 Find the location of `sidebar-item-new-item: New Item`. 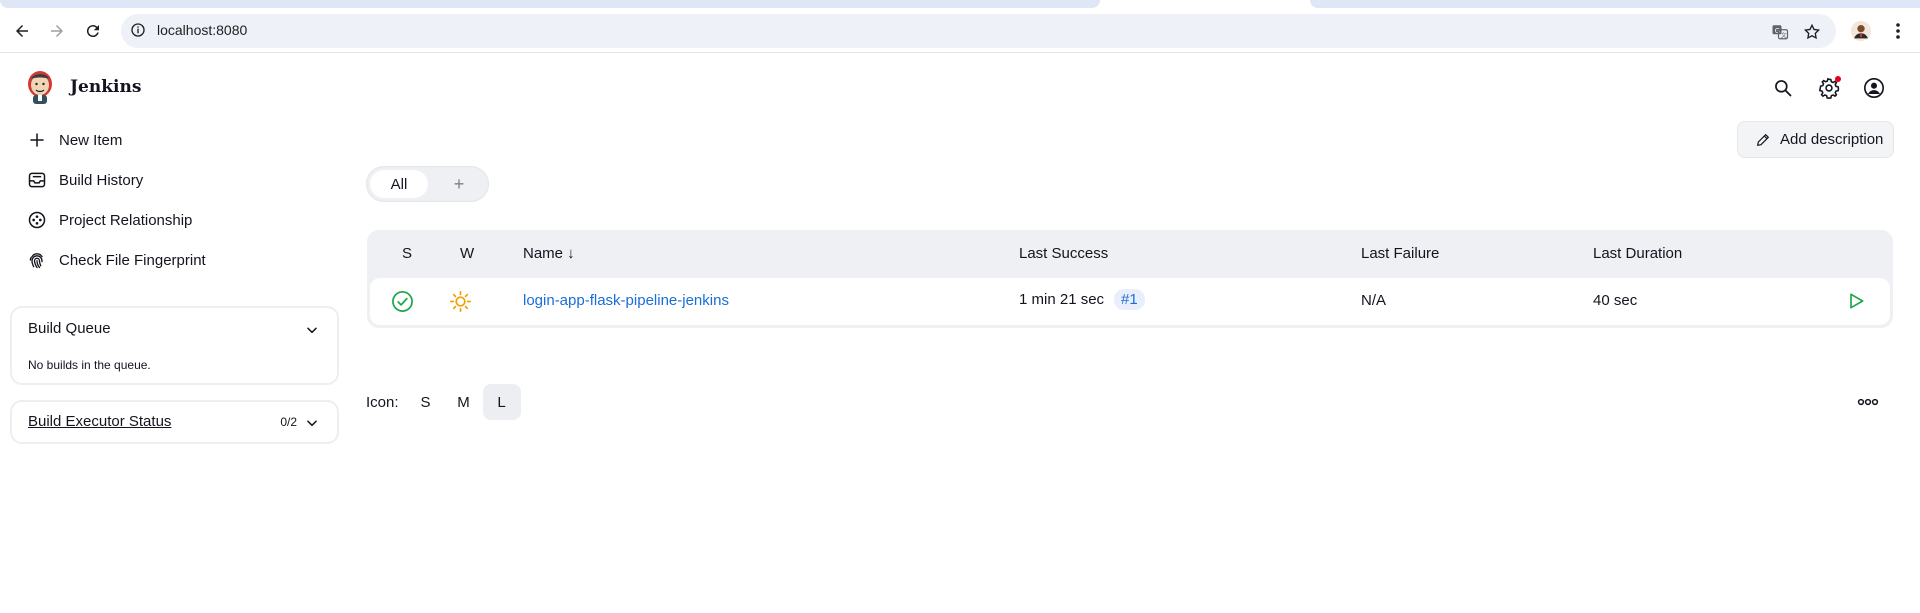

sidebar-item-new-item: New Item is located at coordinates (73, 140).